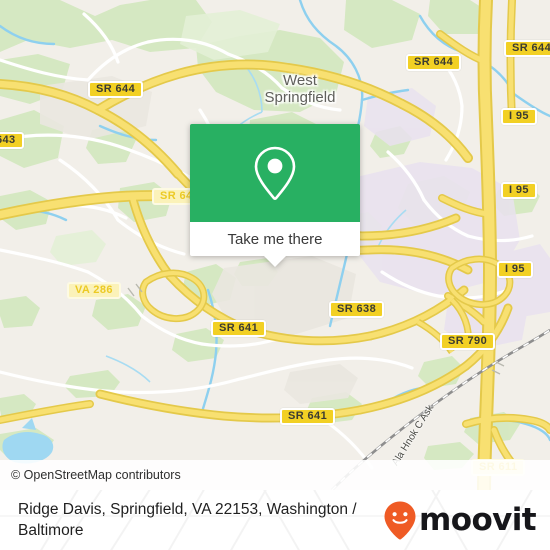 Image resolution: width=550 pixels, height=550 pixels. I want to click on map-pin-icon, so click(275, 173).